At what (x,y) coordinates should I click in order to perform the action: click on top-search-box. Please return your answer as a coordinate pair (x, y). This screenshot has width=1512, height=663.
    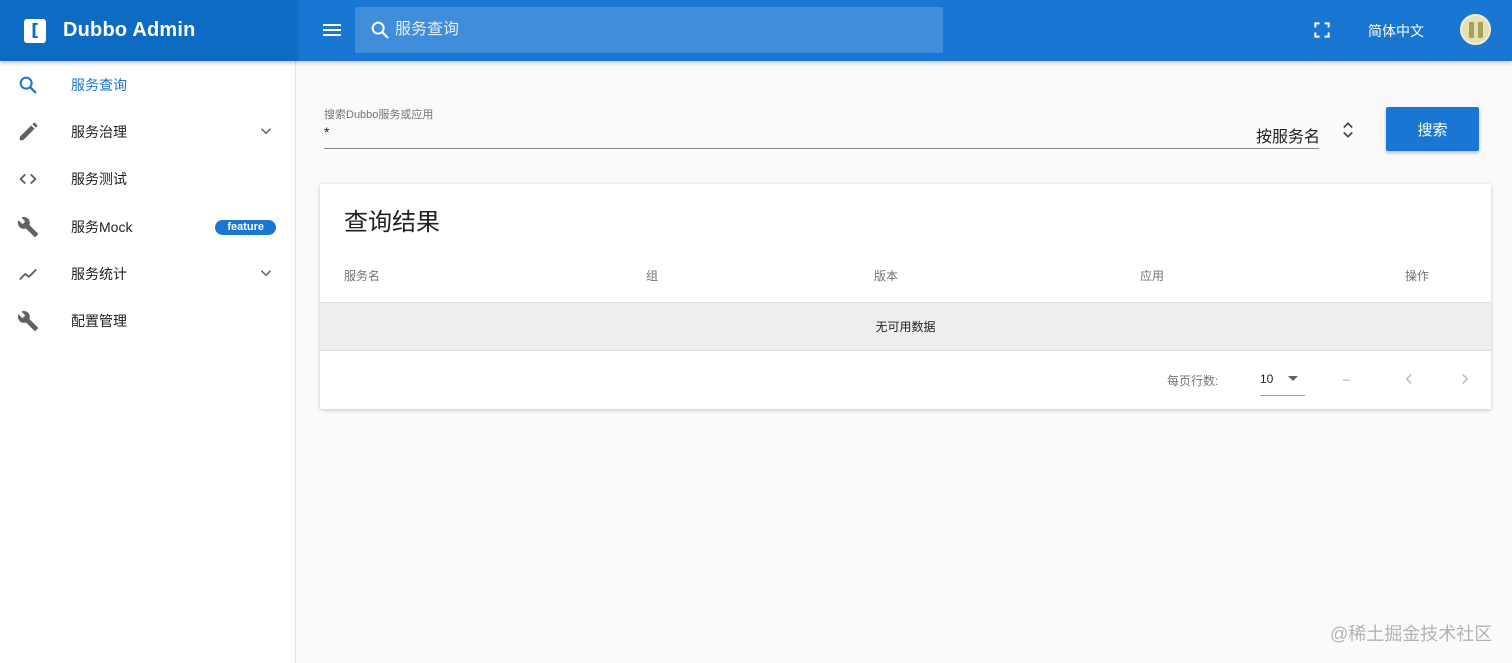
    Looking at the image, I should click on (649, 30).